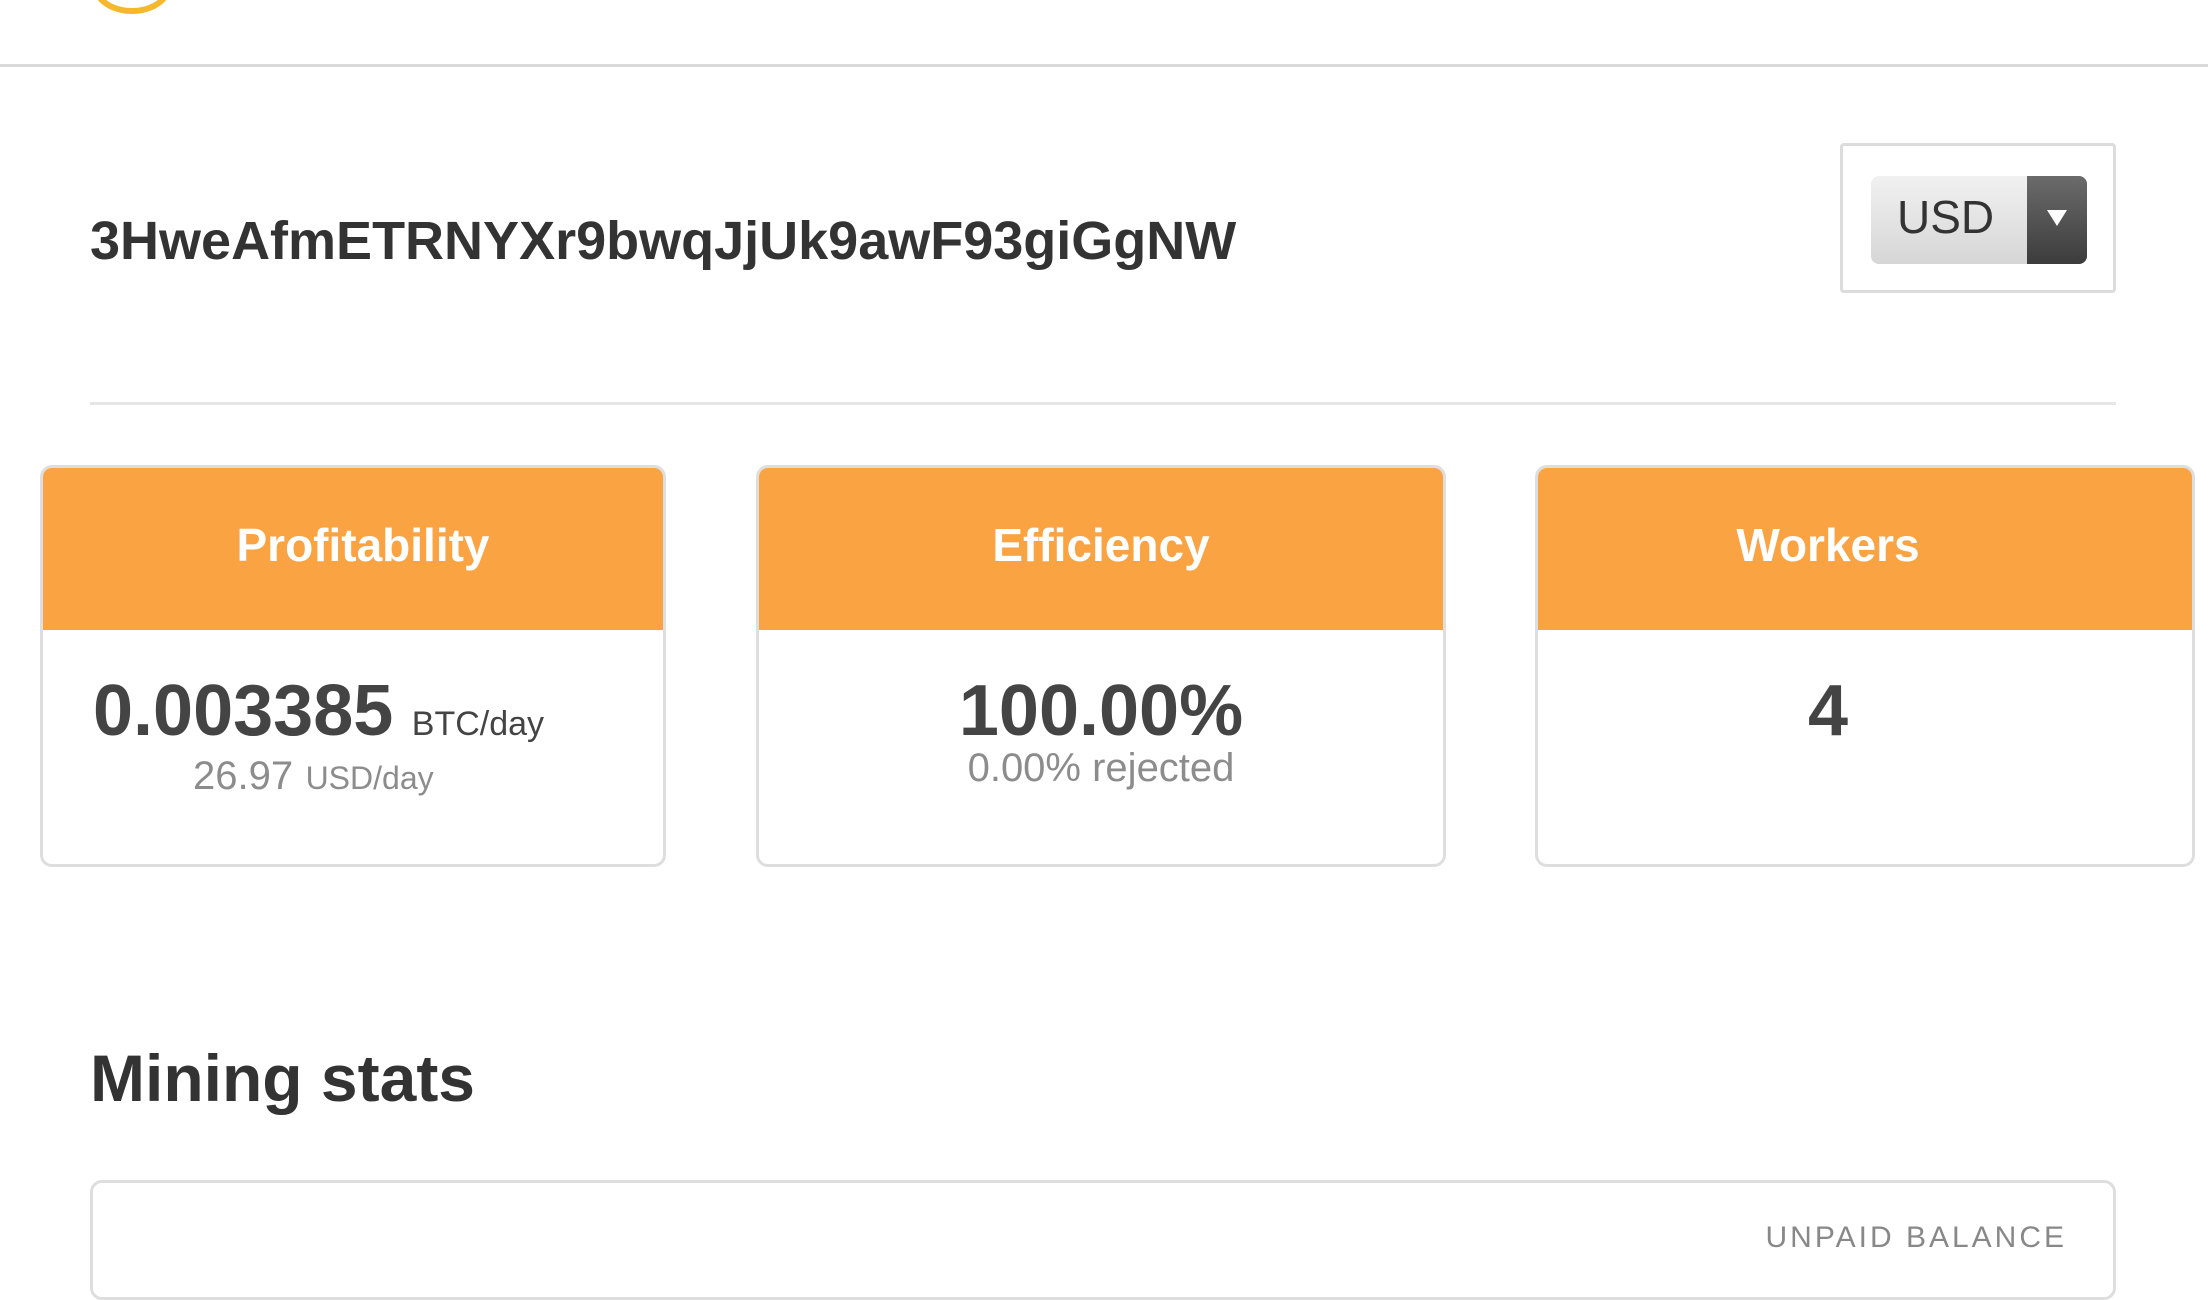 The image size is (2208, 1300). What do you see at coordinates (243, 711) in the screenshot?
I see `profitability-value: 0.003385` at bounding box center [243, 711].